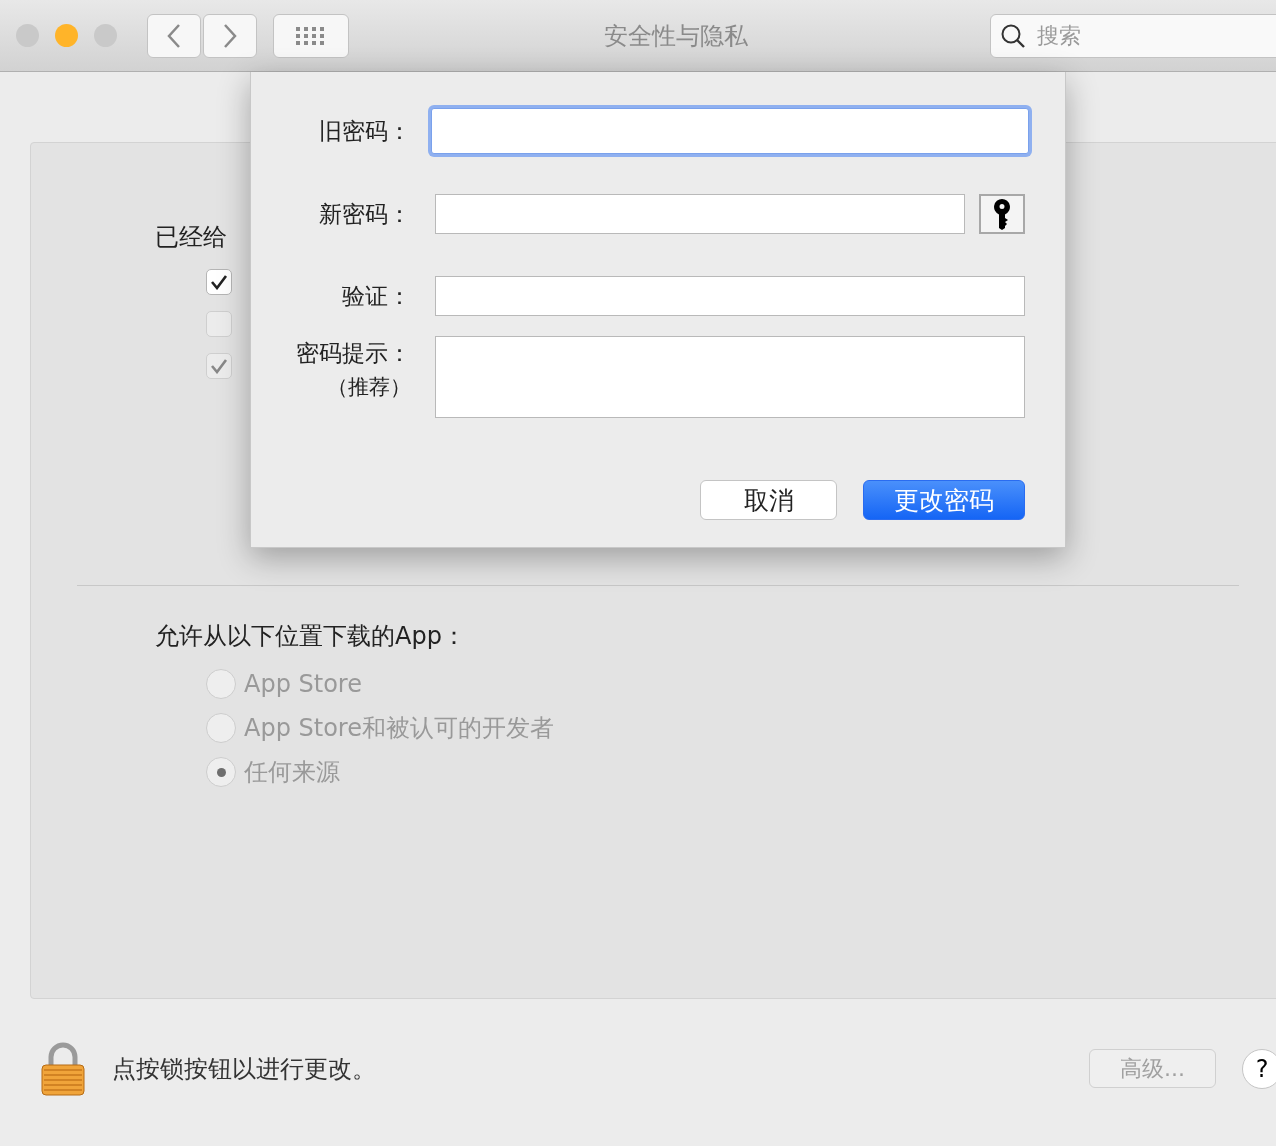 The width and height of the screenshot is (1276, 1146). What do you see at coordinates (369, 387) in the screenshot?
I see `field-note: （推荐）` at bounding box center [369, 387].